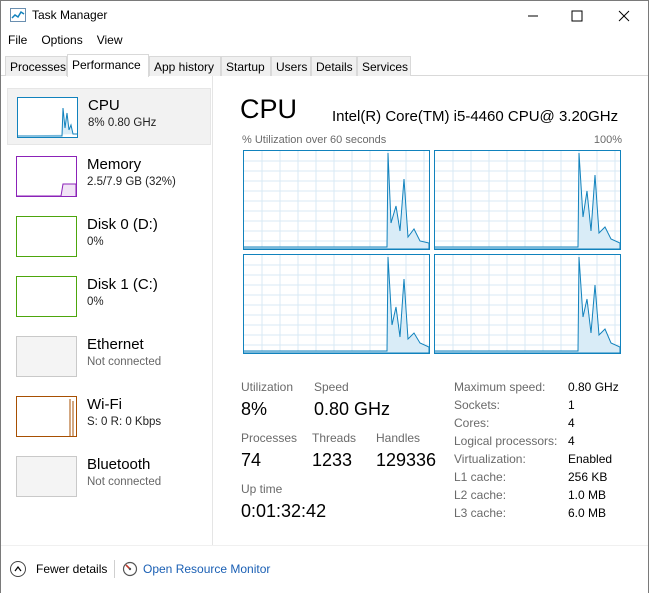 The width and height of the screenshot is (649, 593). Describe the element at coordinates (104, 105) in the screenshot. I see `sidebar-item-title: CPU` at that location.